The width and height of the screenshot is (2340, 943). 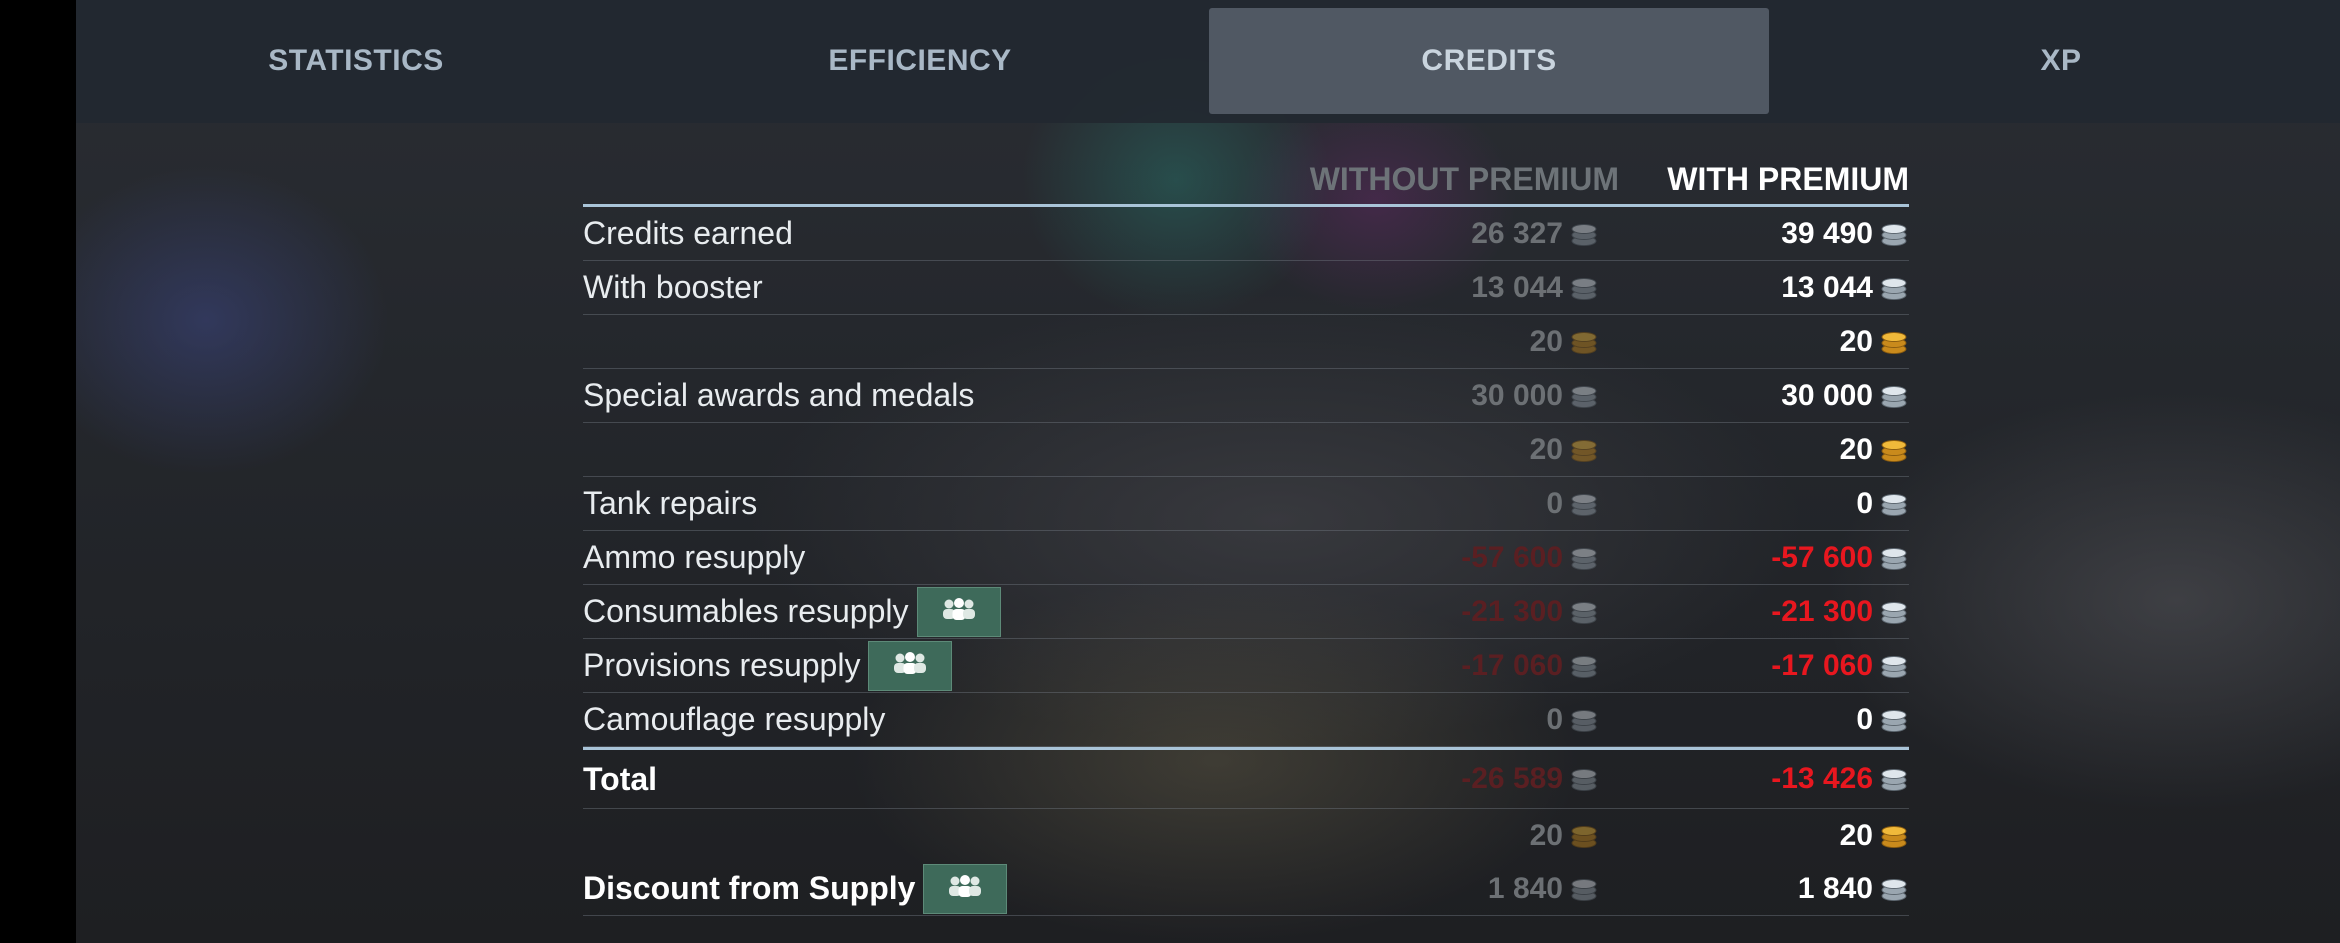 I want to click on value-with-premium: -17 060, so click(x=1840, y=665).